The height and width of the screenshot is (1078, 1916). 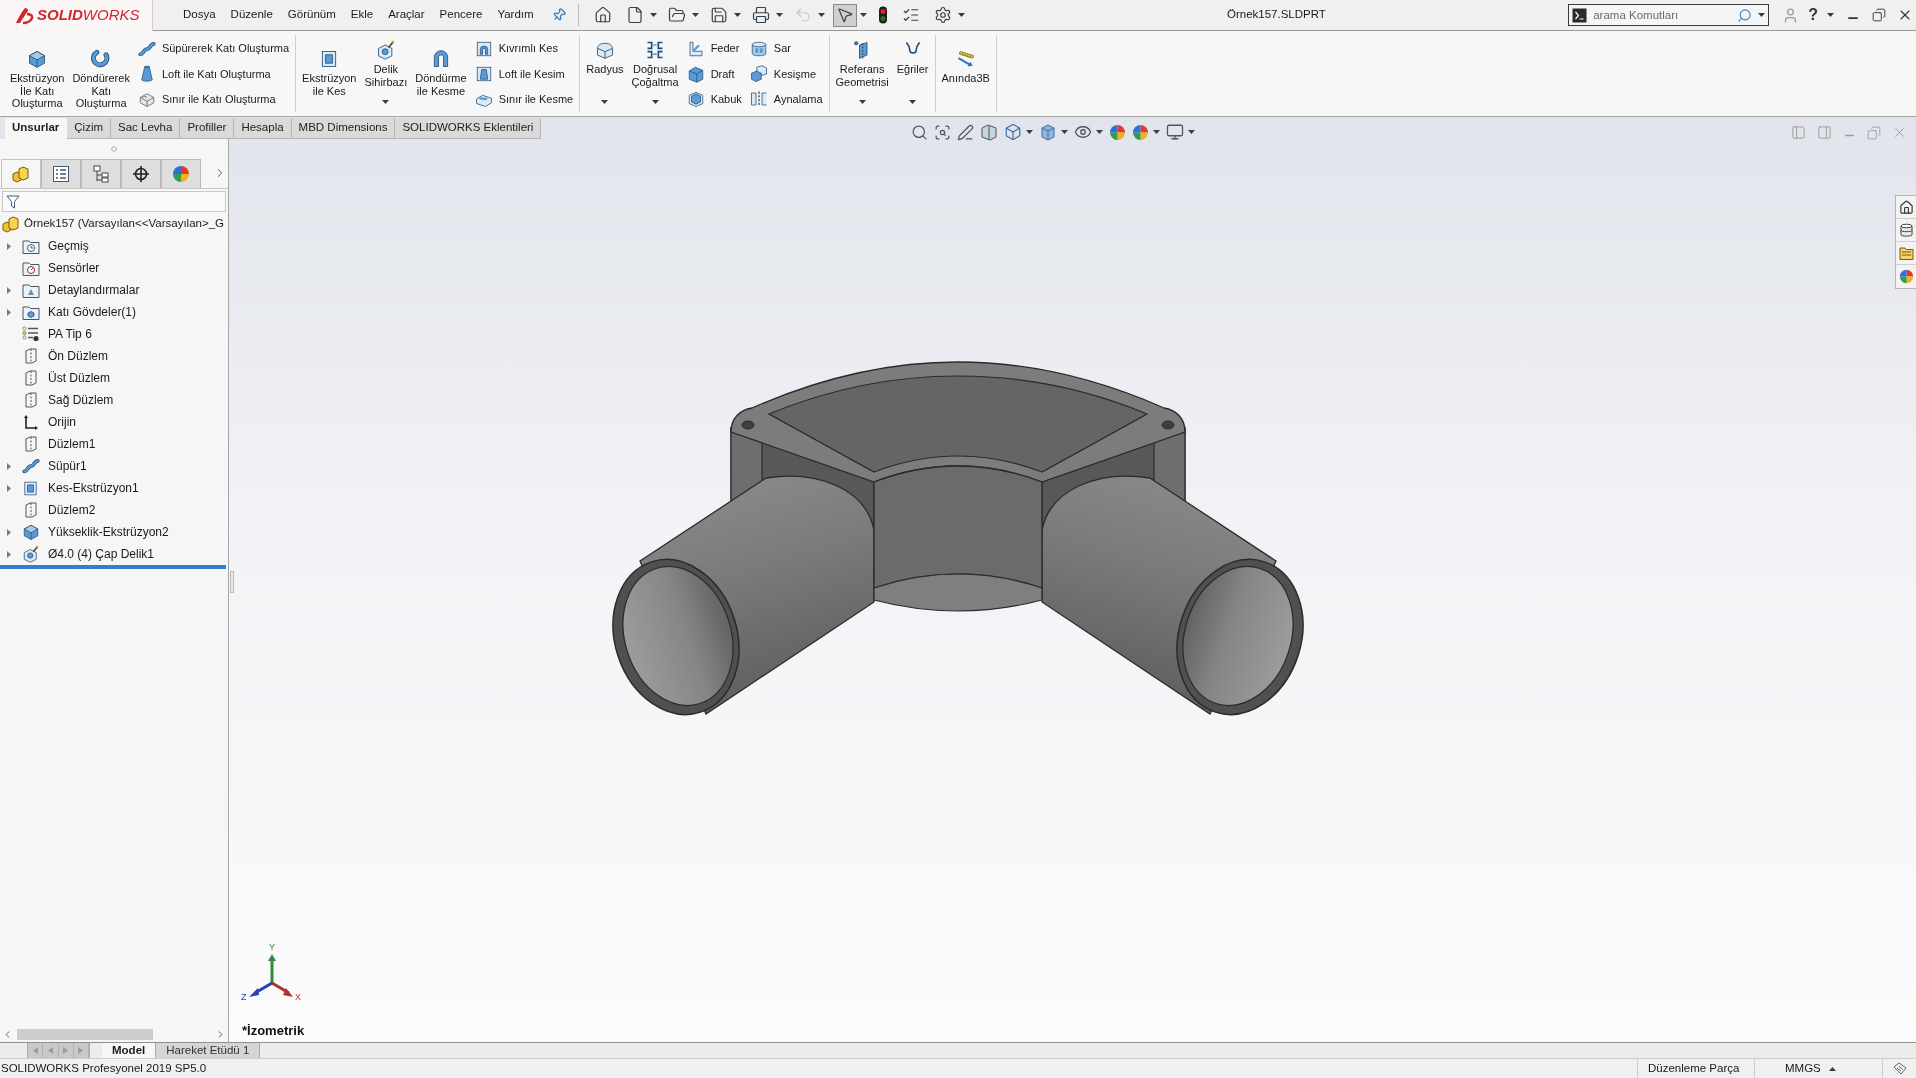 I want to click on search-bar: arama Komutları, so click(x=1669, y=15).